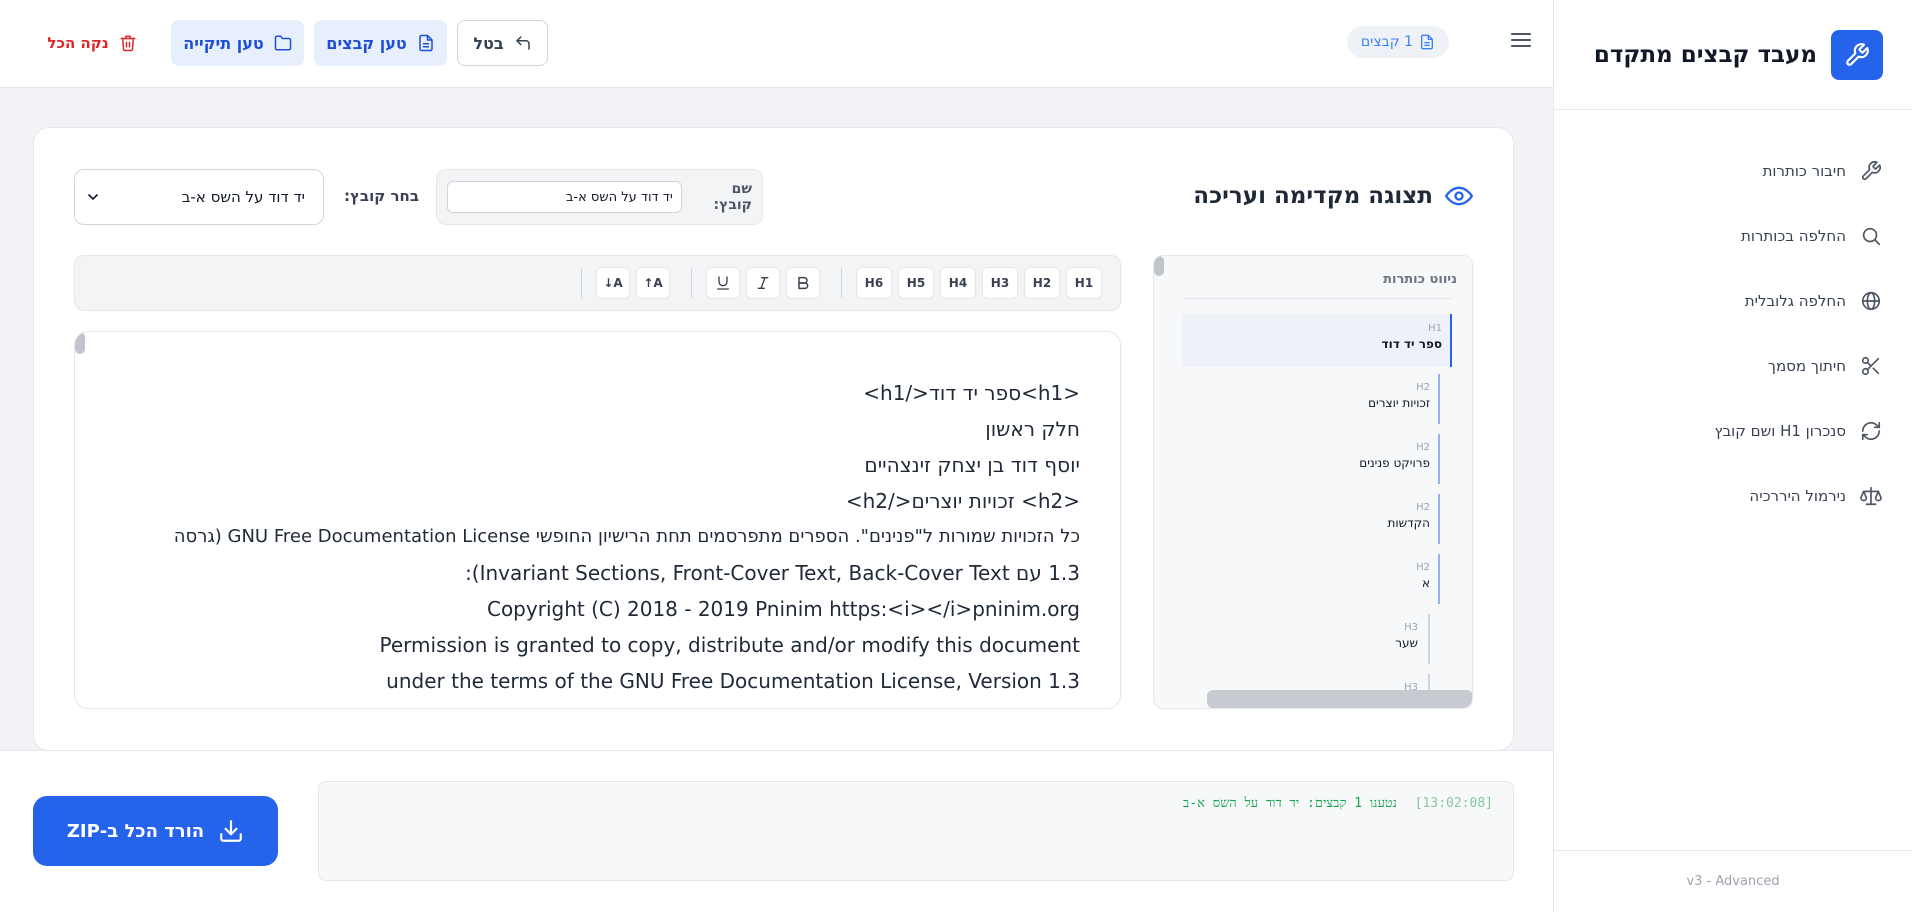 Image resolution: width=1912 pixels, height=912 pixels. Describe the element at coordinates (1871, 495) in the screenshot. I see `scale-icon` at that location.